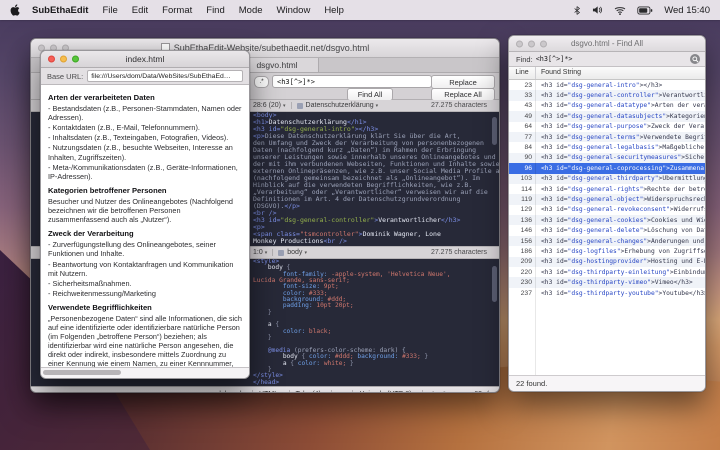 This screenshot has height=450, width=720. I want to click on menu-item: File, so click(109, 10).